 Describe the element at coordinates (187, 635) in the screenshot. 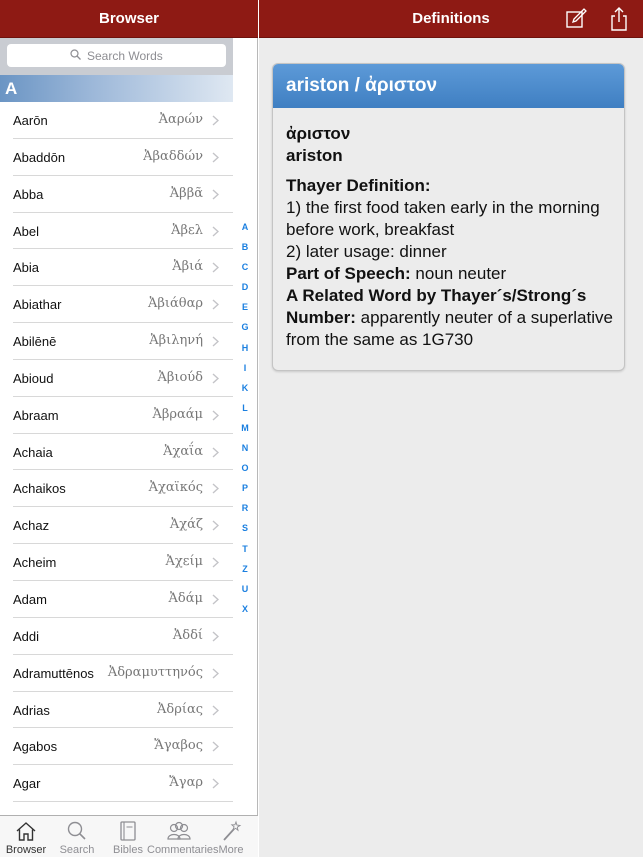

I see `word-greek: Ἀδδί` at that location.